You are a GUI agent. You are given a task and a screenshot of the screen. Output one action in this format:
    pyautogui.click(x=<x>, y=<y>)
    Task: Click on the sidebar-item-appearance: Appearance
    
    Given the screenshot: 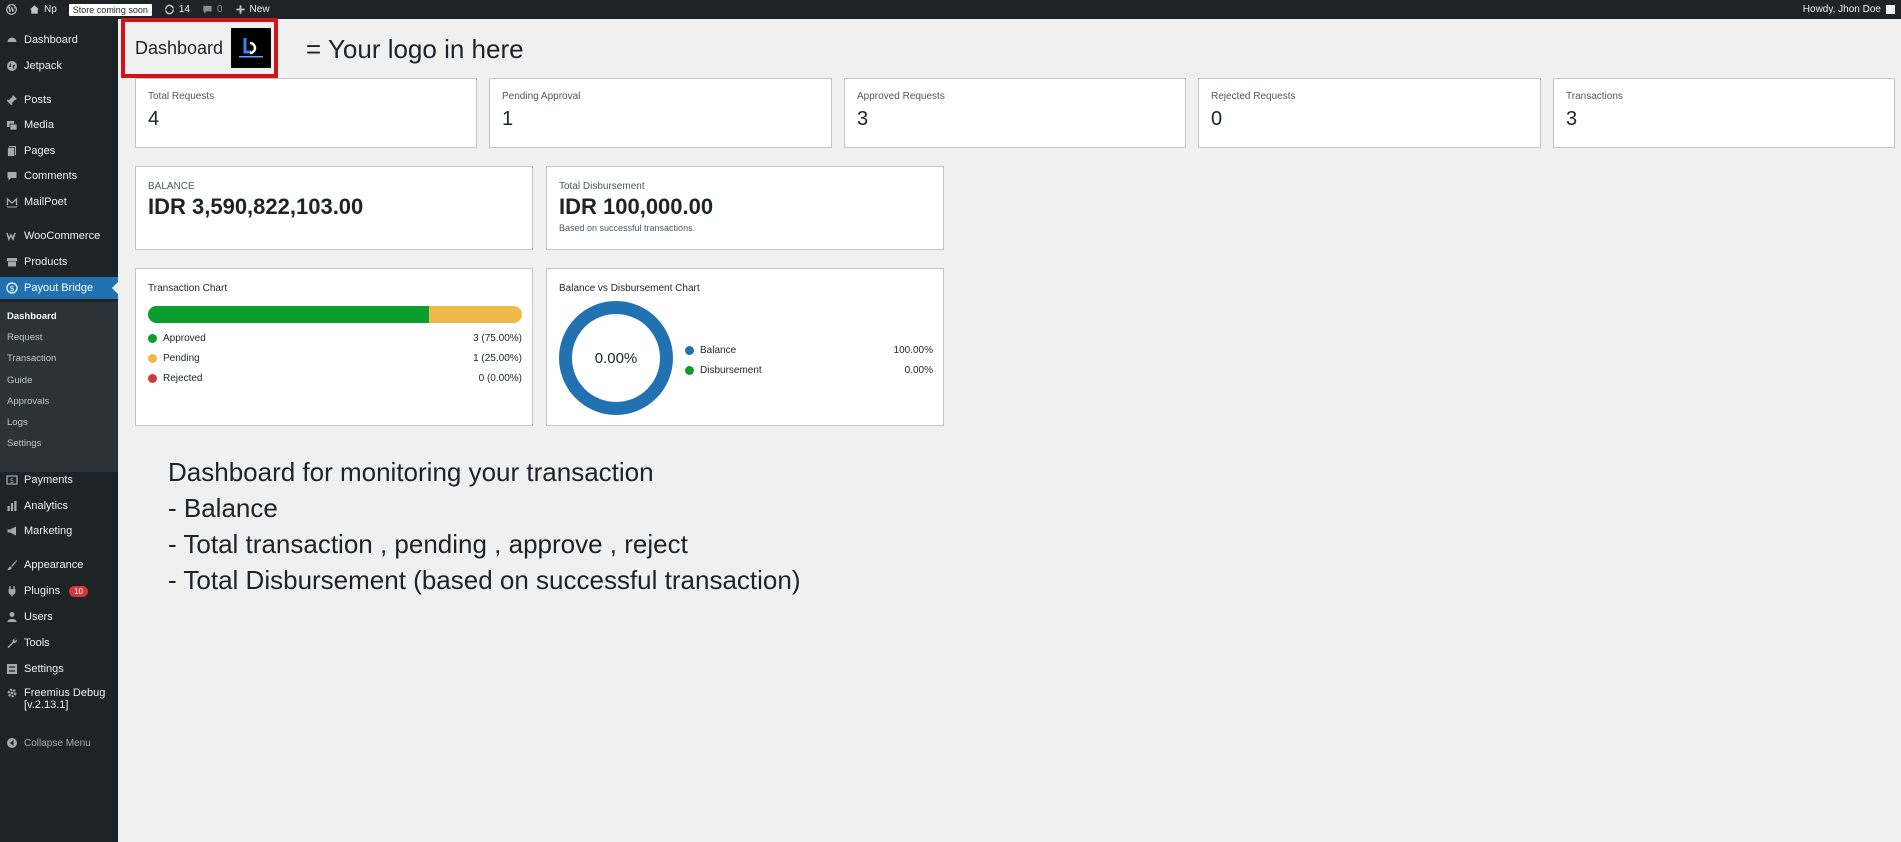 What is the action you would take?
    pyautogui.click(x=59, y=565)
    